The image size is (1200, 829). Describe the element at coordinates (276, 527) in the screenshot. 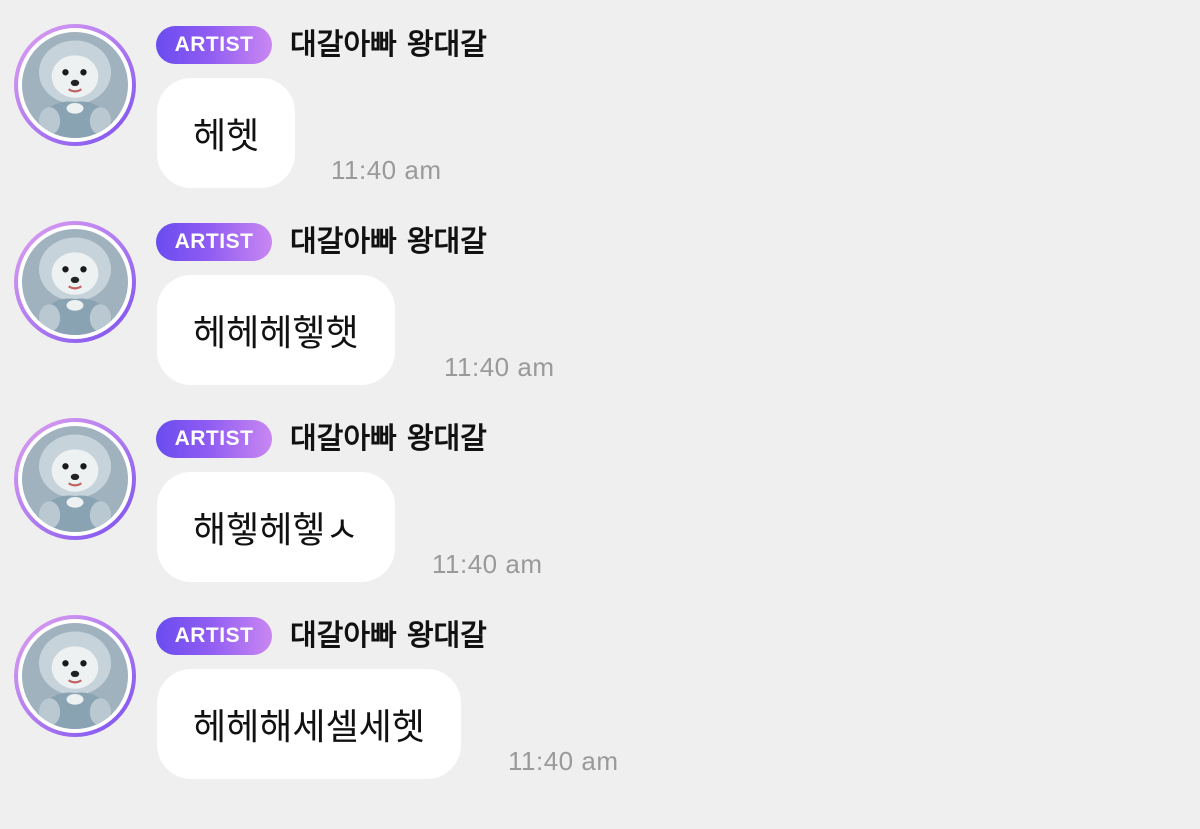

I see `message-bubble: 해헿헤헿ㅅ` at that location.